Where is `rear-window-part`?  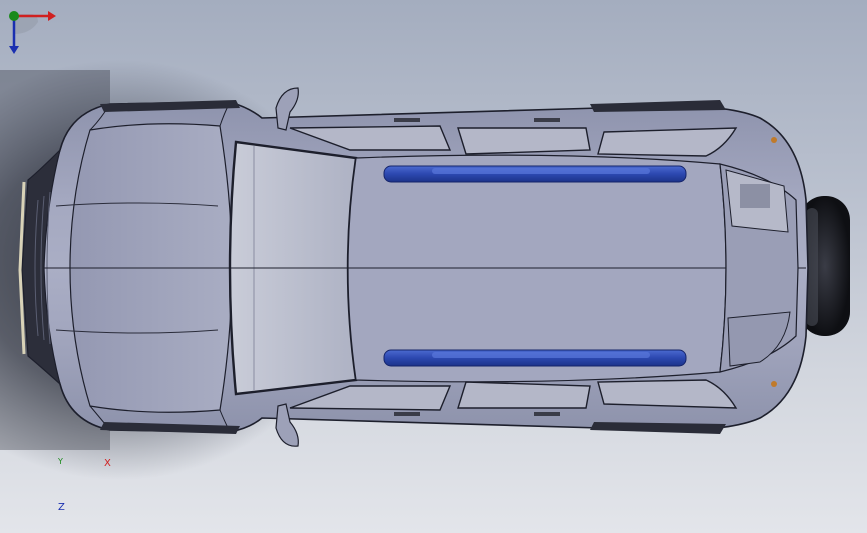 rear-window-part is located at coordinates (755, 196).